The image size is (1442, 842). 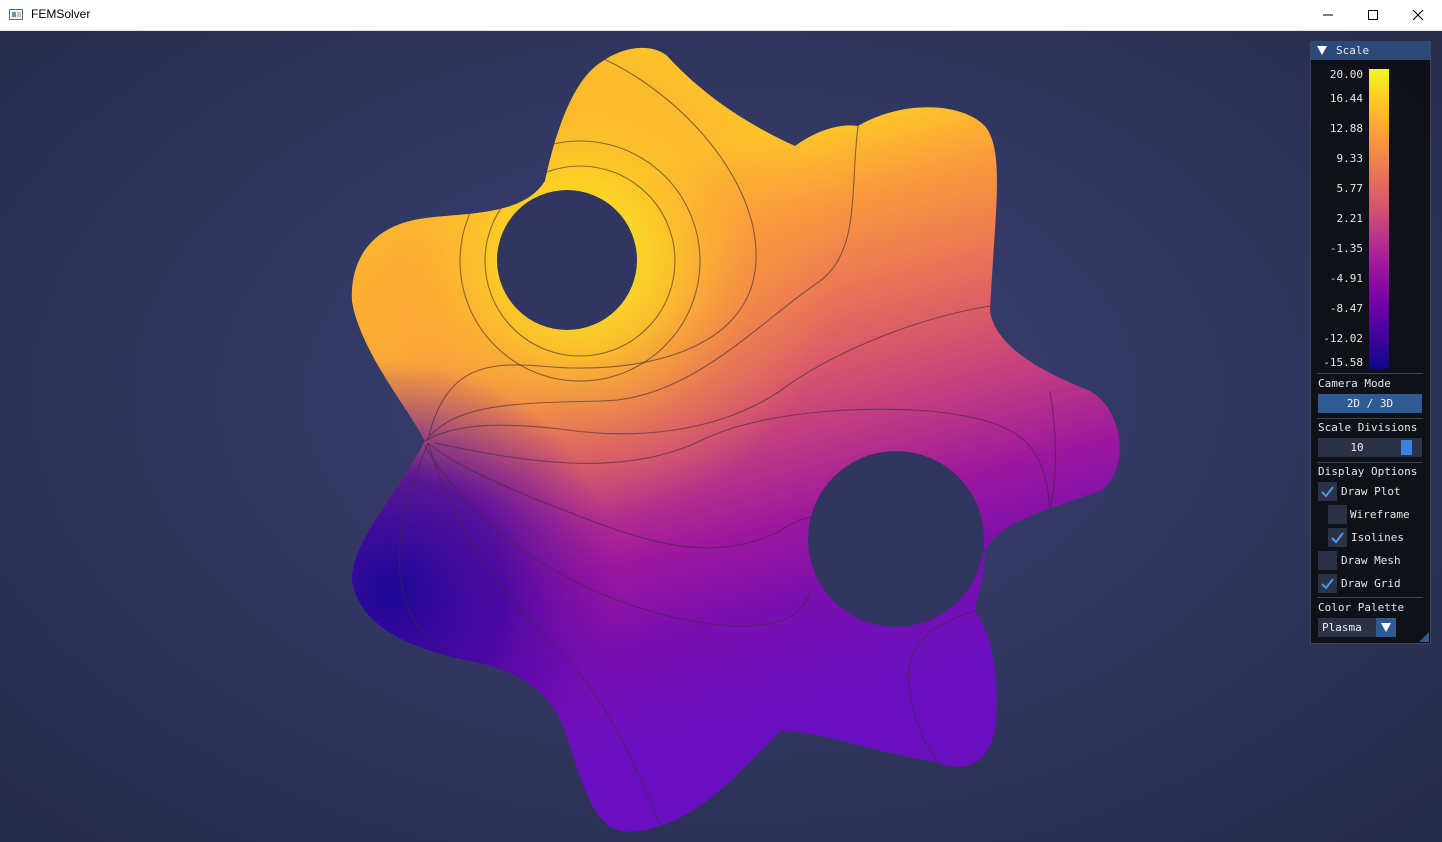 I want to click on scale-divisions-label: Scale Divisions, so click(x=1368, y=427).